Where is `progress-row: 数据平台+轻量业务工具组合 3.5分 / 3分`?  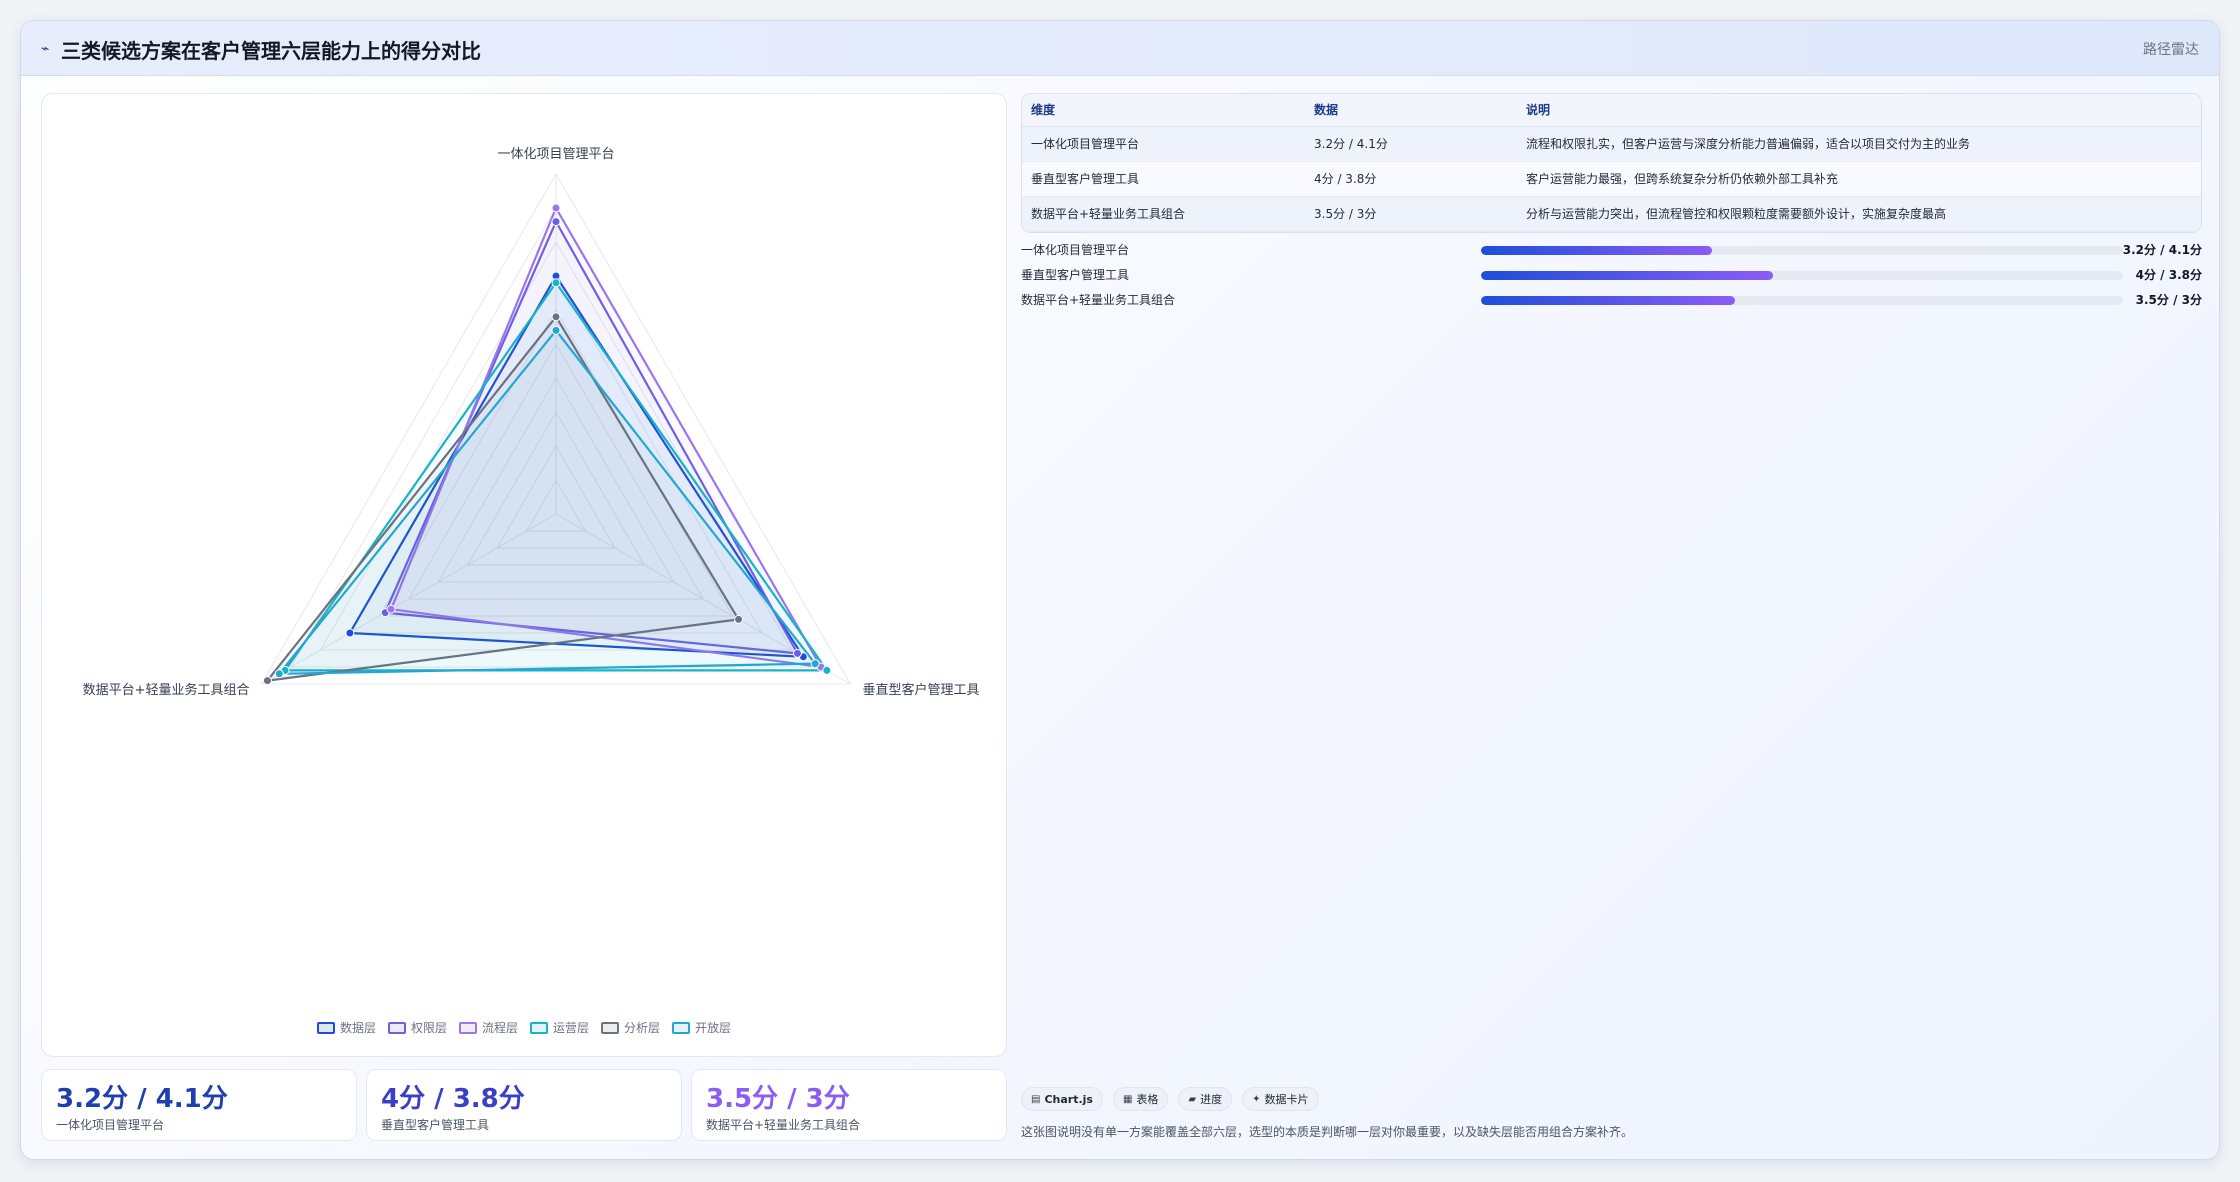 progress-row: 数据平台+轻量业务工具组合 3.5分 / 3分 is located at coordinates (1611, 300).